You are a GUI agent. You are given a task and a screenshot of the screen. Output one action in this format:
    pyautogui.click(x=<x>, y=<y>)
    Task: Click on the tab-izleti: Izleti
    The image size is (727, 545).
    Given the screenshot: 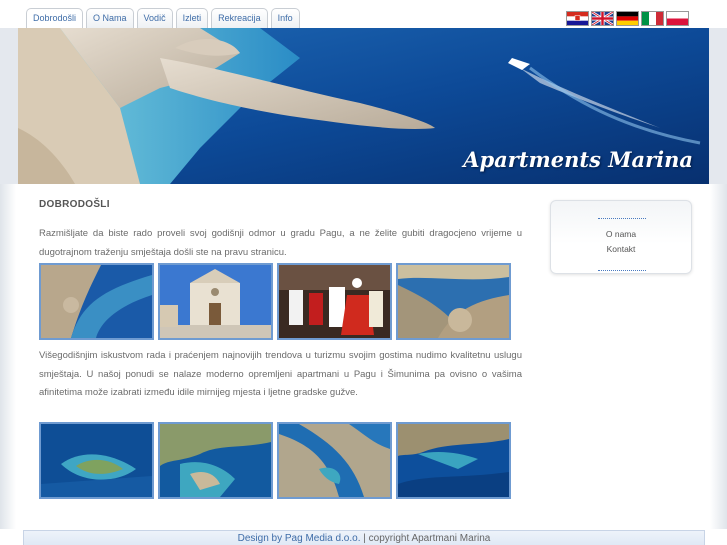 What is the action you would take?
    pyautogui.click(x=192, y=18)
    